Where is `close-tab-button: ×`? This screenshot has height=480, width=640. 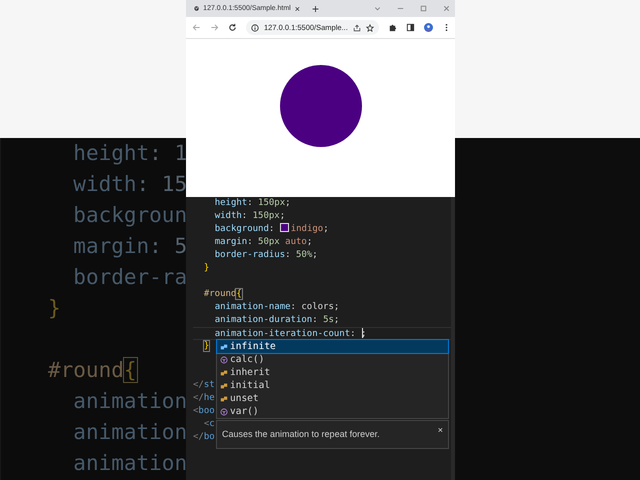 close-tab-button: × is located at coordinates (297, 9).